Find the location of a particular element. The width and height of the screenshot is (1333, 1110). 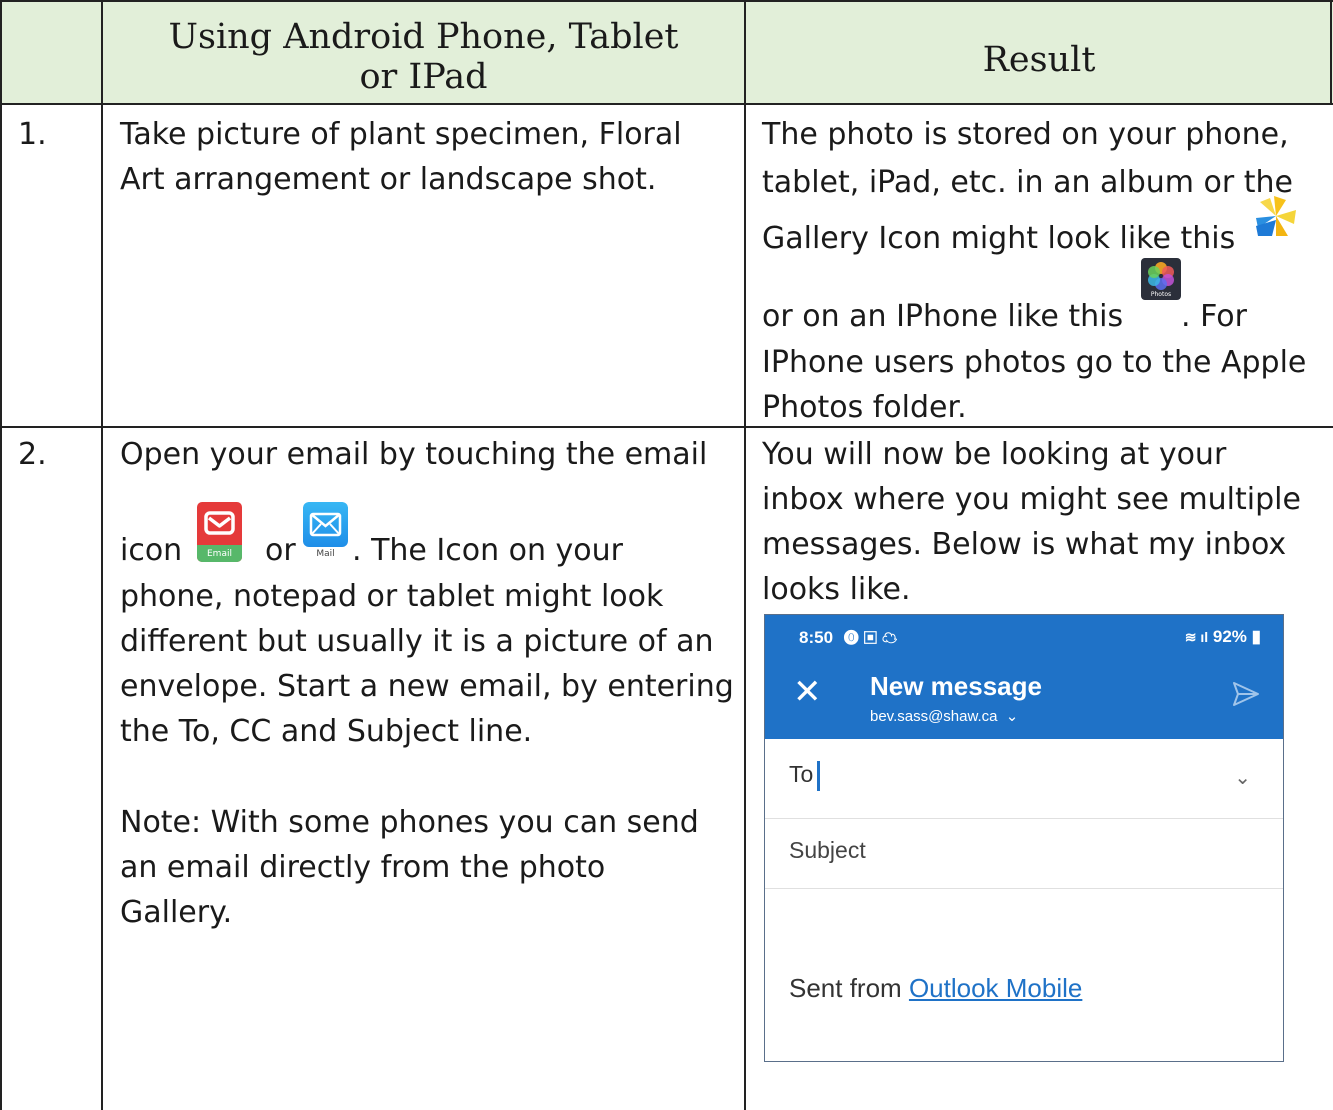

row-2-instruction-line: icon is located at coordinates (151, 550).